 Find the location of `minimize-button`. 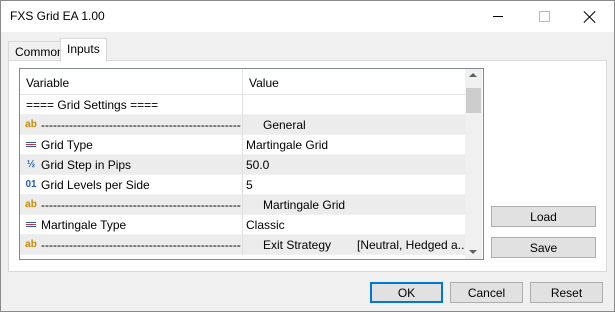

minimize-button is located at coordinates (498, 16).